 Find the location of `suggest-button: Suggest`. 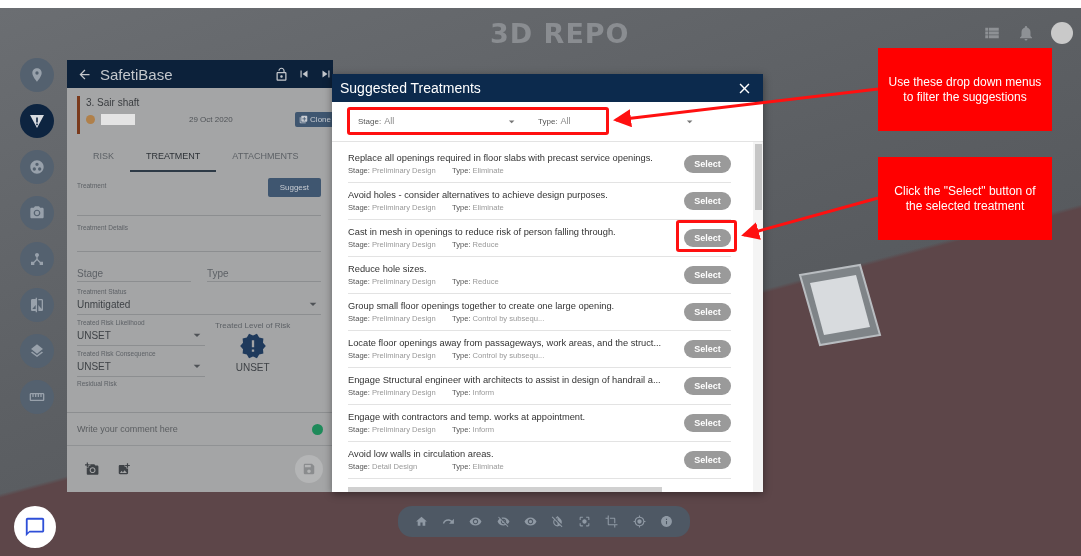

suggest-button: Suggest is located at coordinates (294, 187).